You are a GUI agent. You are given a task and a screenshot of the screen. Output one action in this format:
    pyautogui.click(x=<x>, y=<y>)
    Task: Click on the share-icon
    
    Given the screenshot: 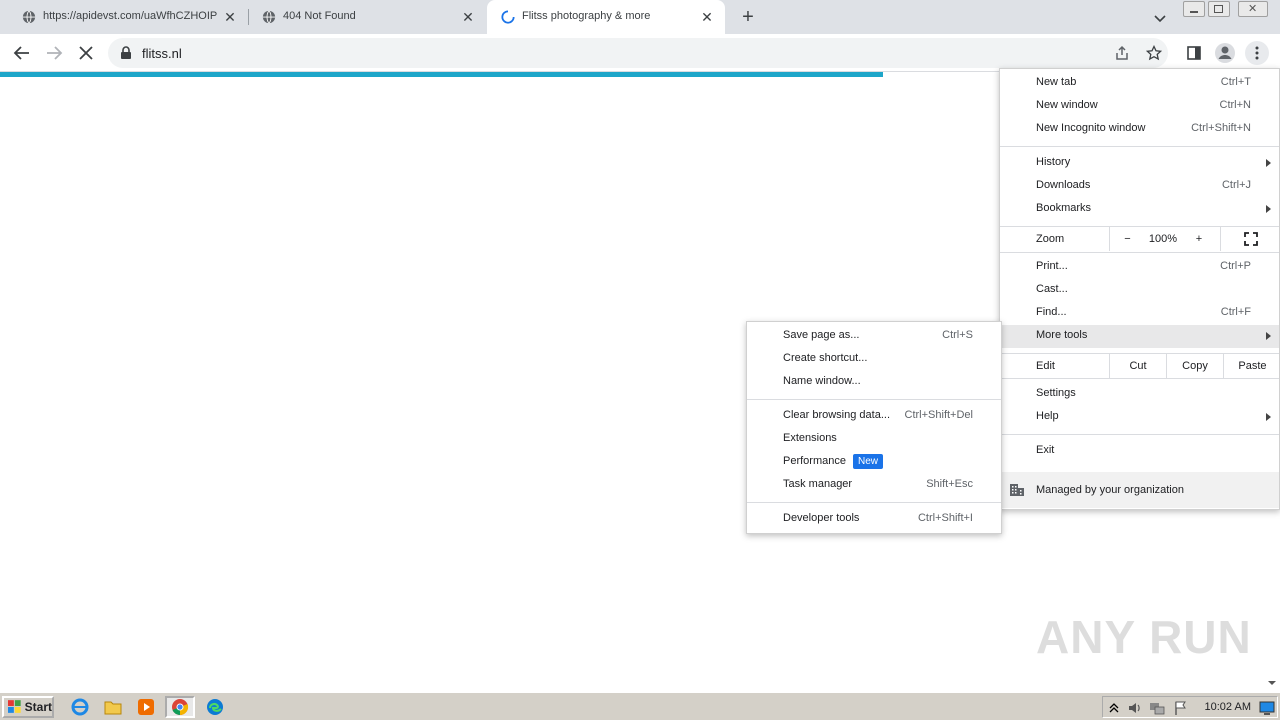 What is the action you would take?
    pyautogui.click(x=1122, y=53)
    